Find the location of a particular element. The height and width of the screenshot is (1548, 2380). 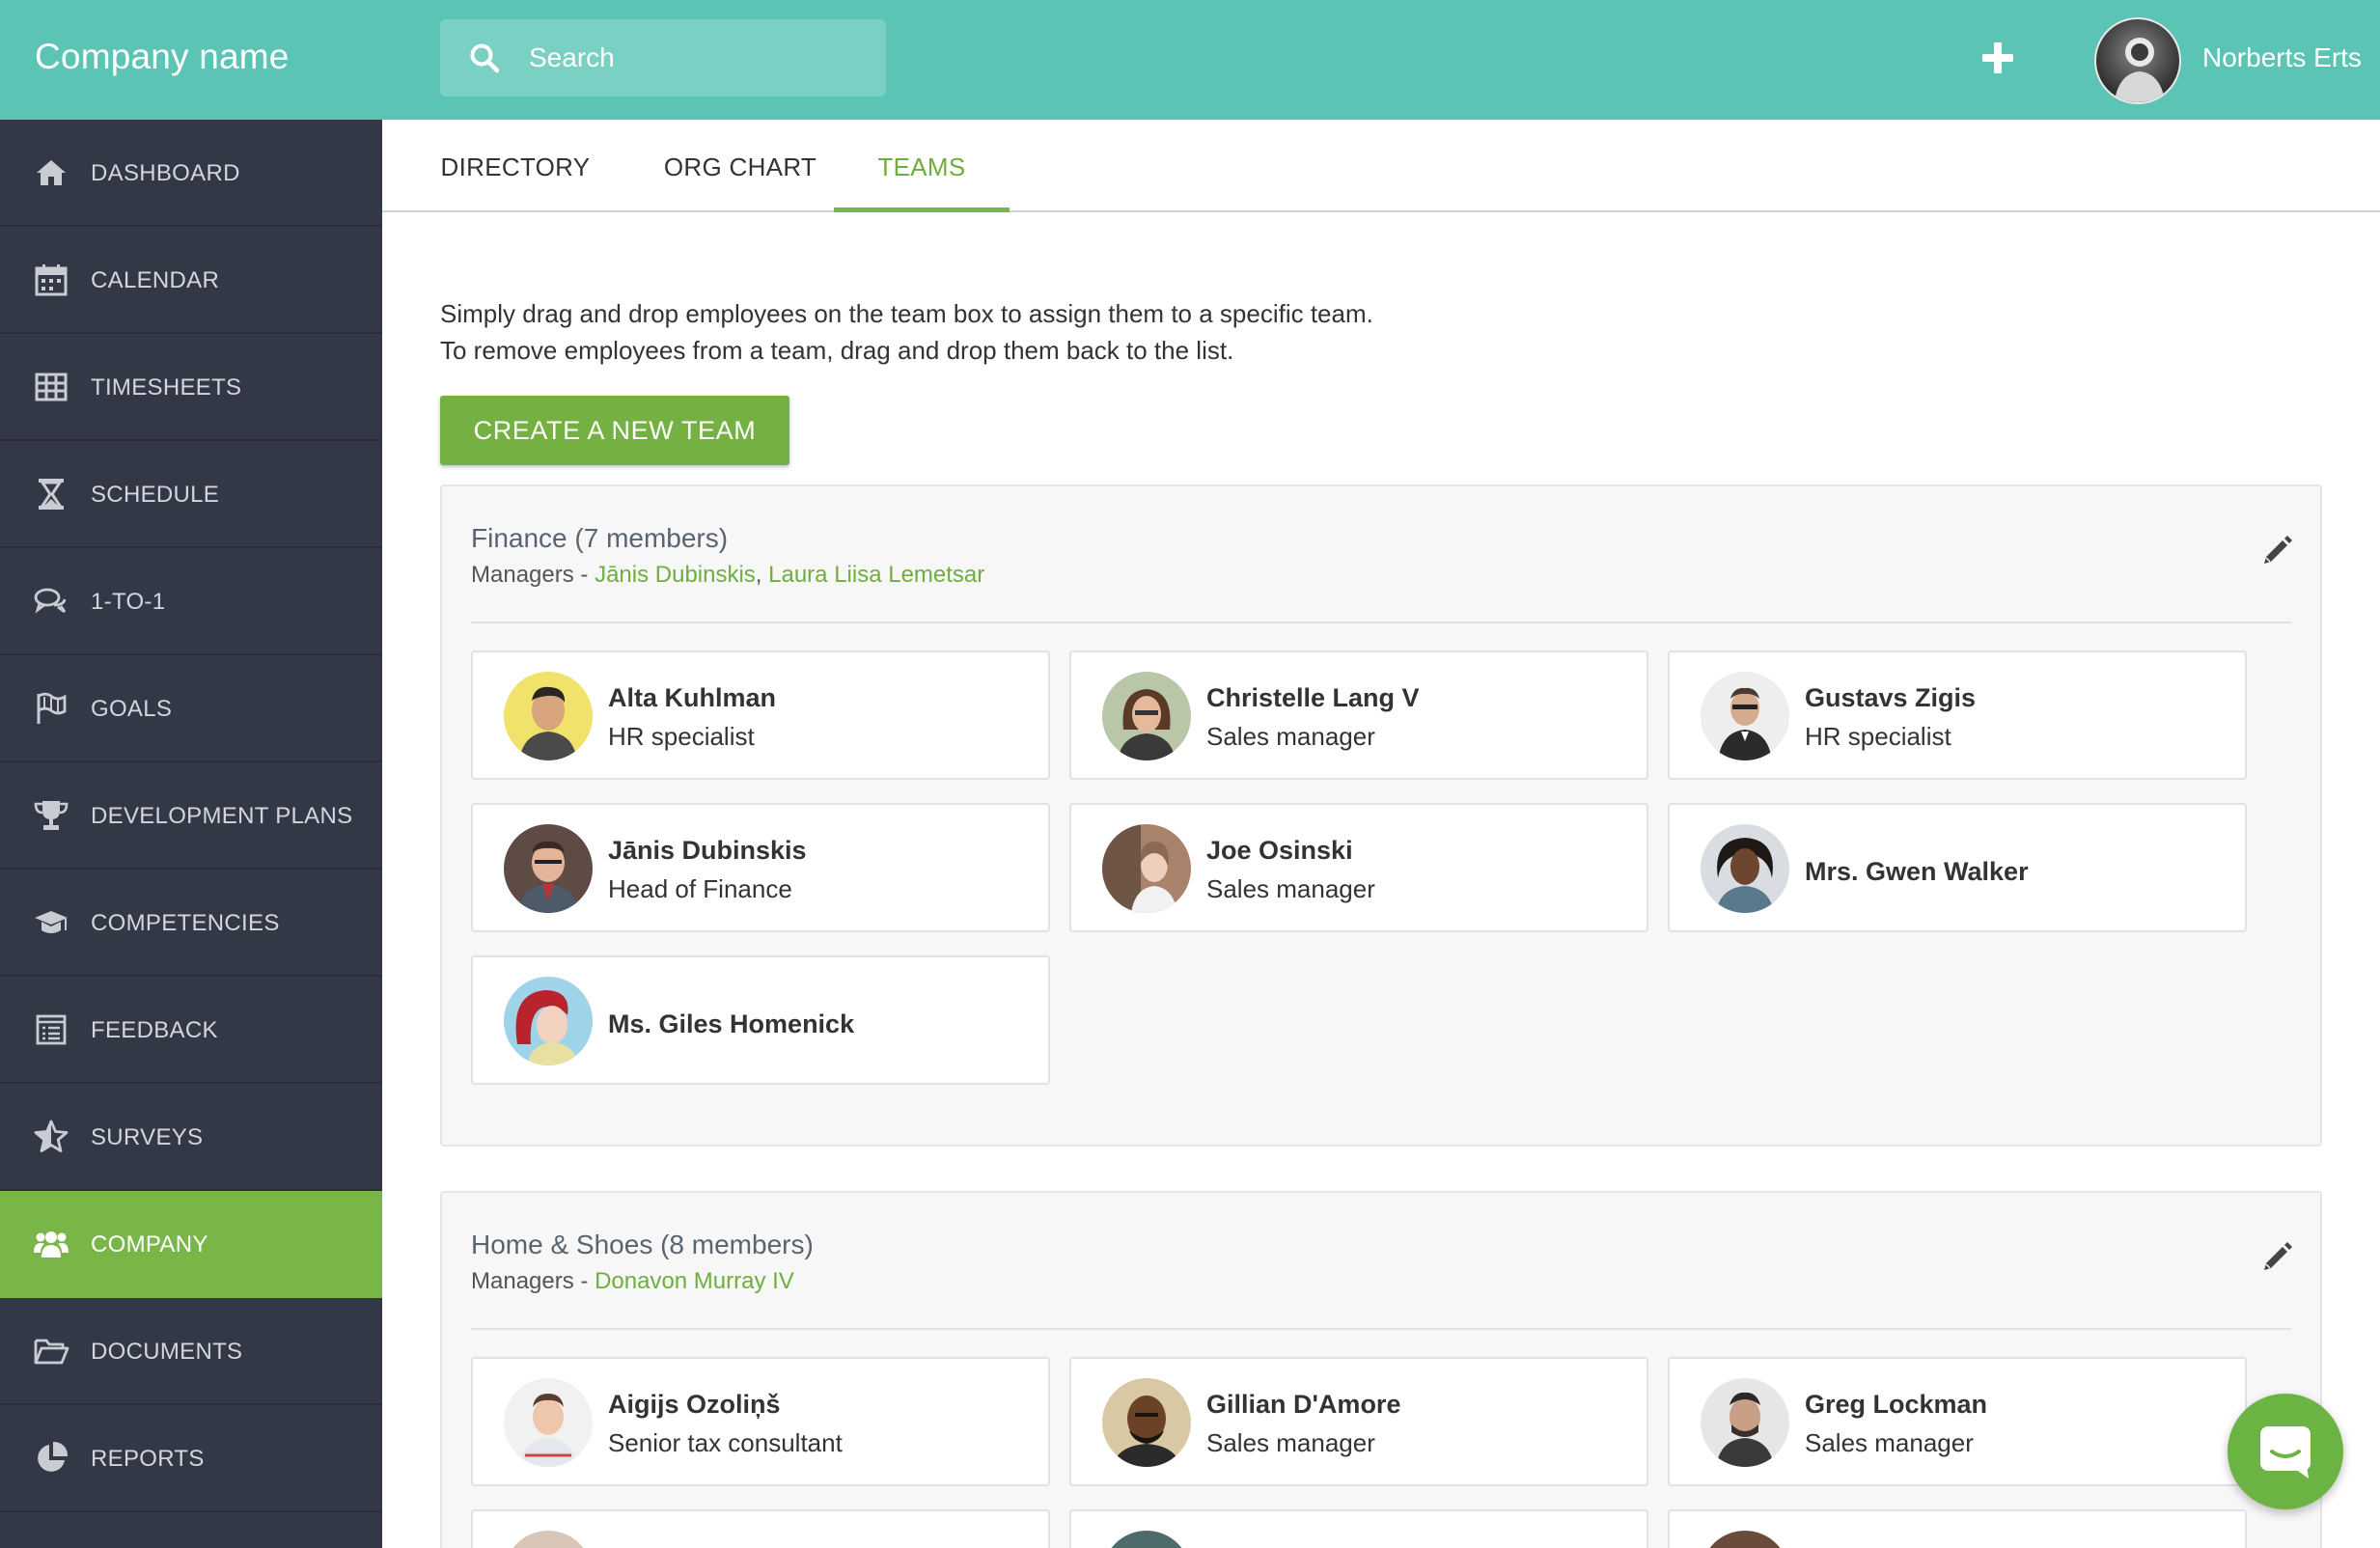

sidebar-item-dashboard: DASHBOARD is located at coordinates (191, 173).